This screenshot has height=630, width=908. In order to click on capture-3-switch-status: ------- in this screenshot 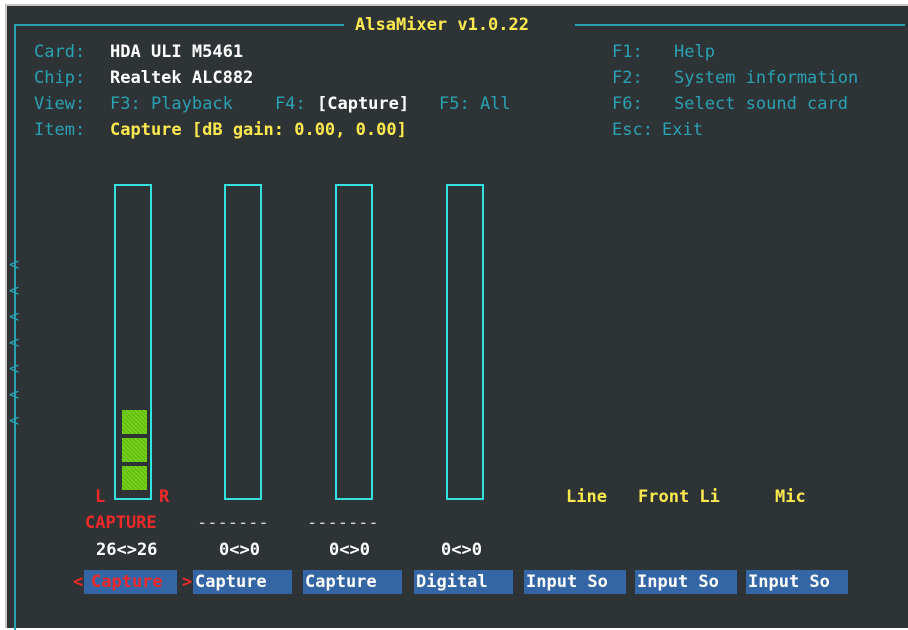, I will do `click(343, 523)`.